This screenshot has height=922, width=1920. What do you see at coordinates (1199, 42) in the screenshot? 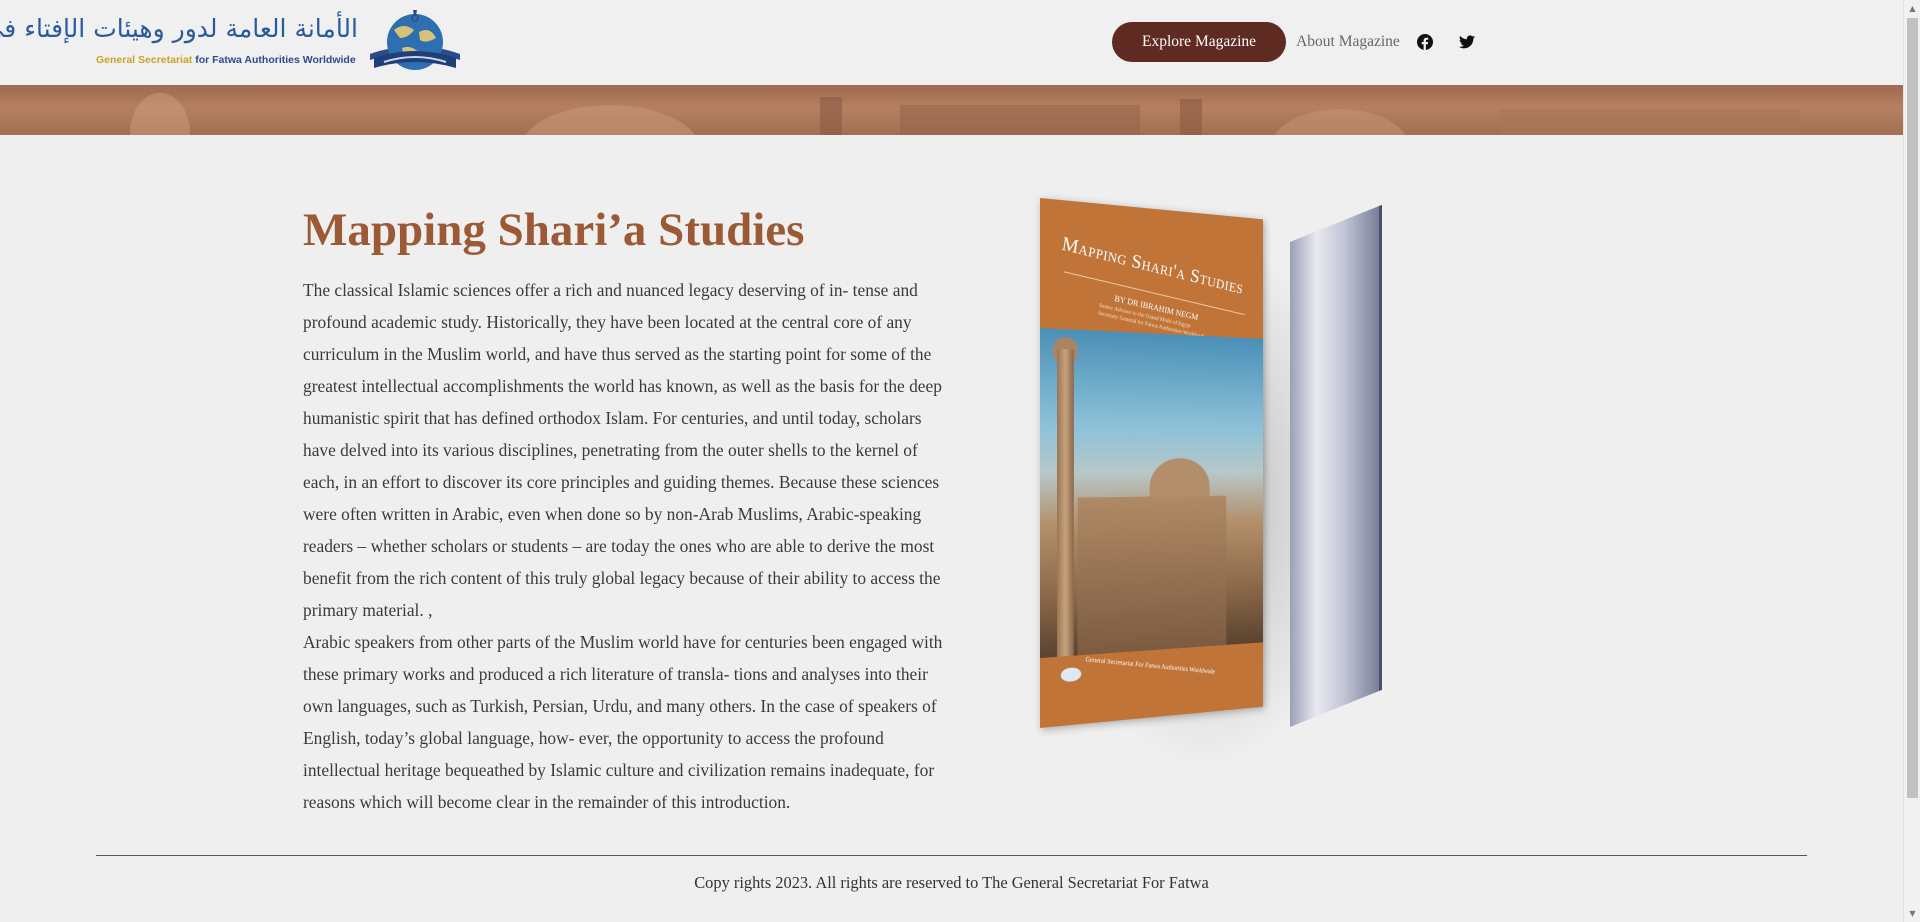
I see `explore-magazine-button: Explore Magazine` at bounding box center [1199, 42].